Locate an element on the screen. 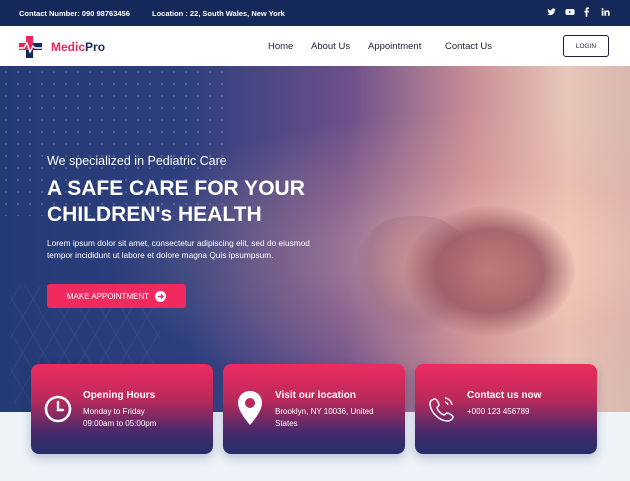  login-button: LOGIN is located at coordinates (586, 46).